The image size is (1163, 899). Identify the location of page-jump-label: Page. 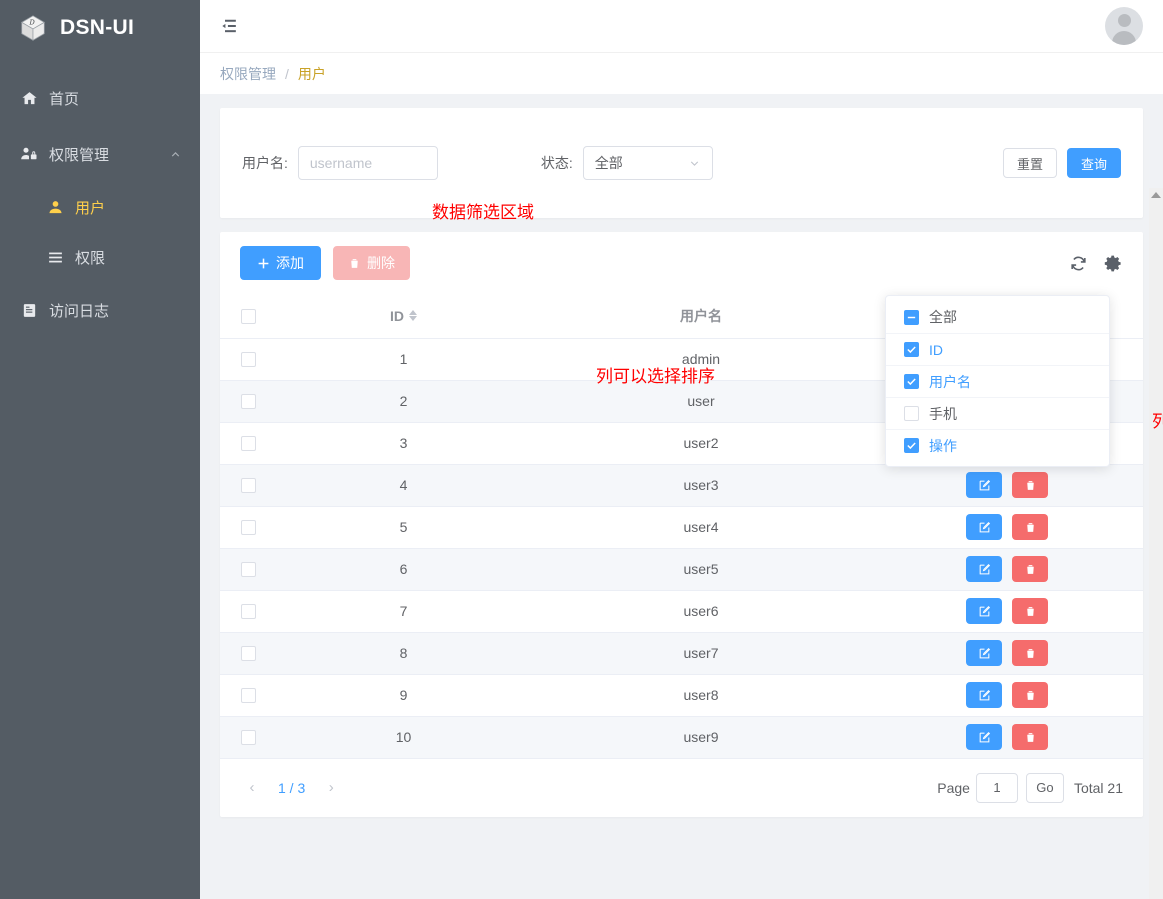
(953, 787).